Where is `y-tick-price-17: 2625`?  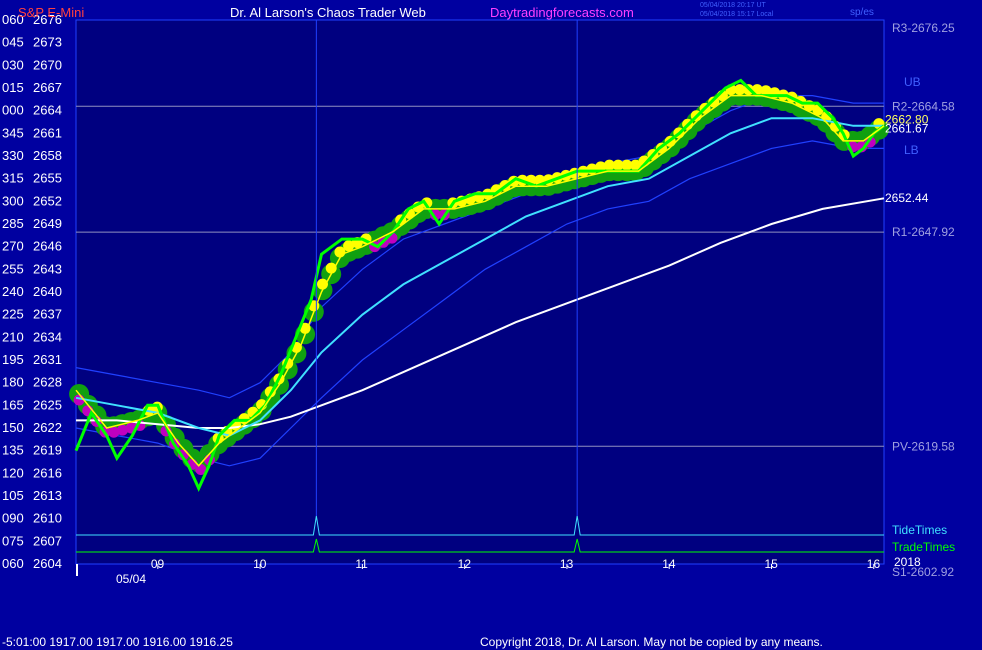 y-tick-price-17: 2625 is located at coordinates (47, 404).